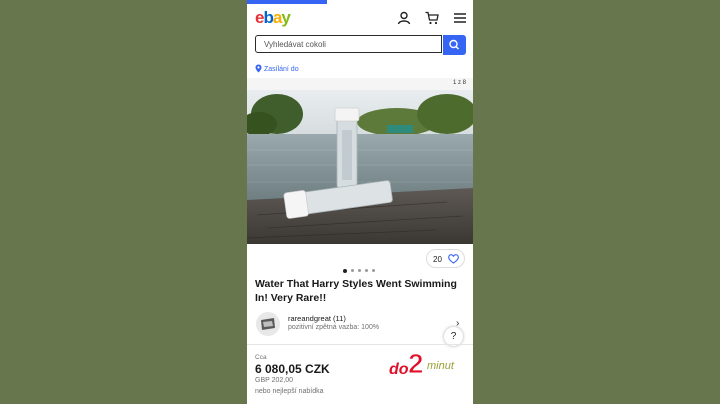  What do you see at coordinates (459, 83) in the screenshot?
I see `image-counter: 1 z 8` at bounding box center [459, 83].